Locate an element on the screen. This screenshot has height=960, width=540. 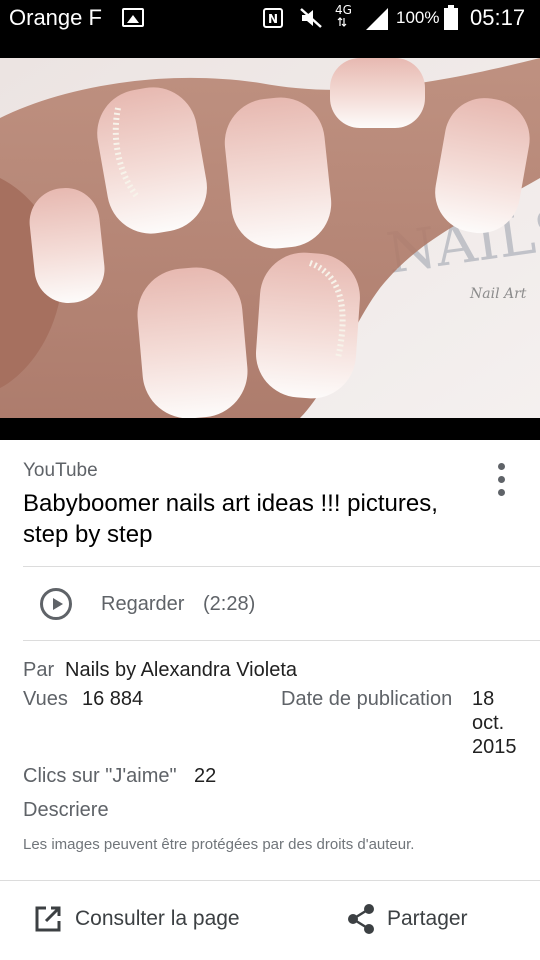
mute-icon is located at coordinates (311, 18).